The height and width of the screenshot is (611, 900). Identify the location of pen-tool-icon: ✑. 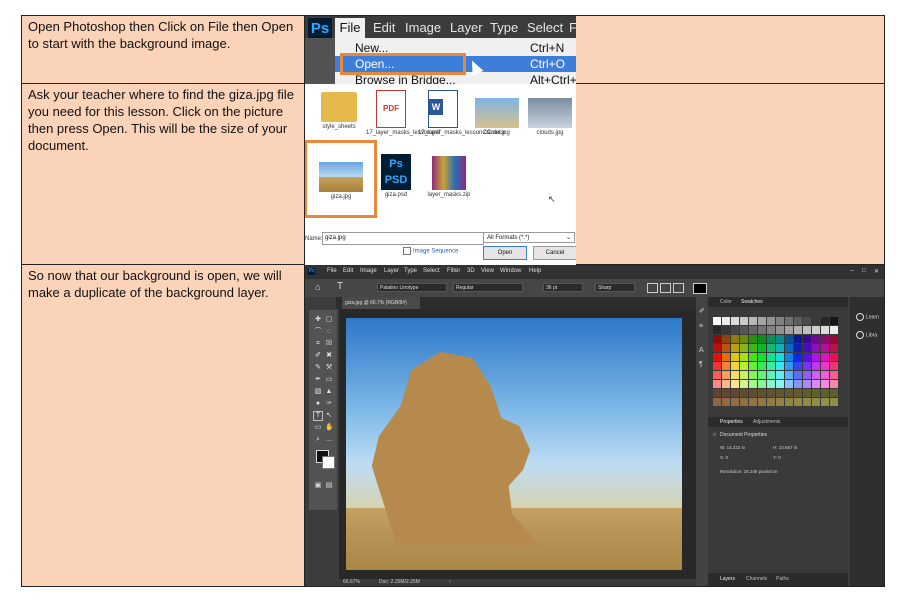
(329, 404).